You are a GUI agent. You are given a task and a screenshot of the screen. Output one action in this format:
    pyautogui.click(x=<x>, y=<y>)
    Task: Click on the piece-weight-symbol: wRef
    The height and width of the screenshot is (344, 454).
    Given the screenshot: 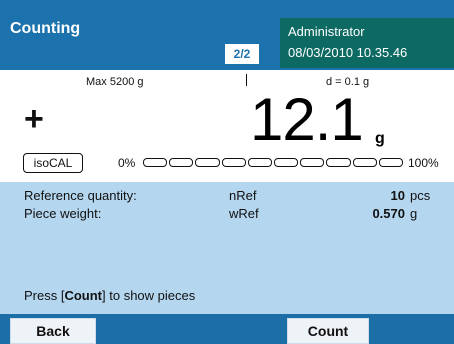 What is the action you would take?
    pyautogui.click(x=244, y=213)
    